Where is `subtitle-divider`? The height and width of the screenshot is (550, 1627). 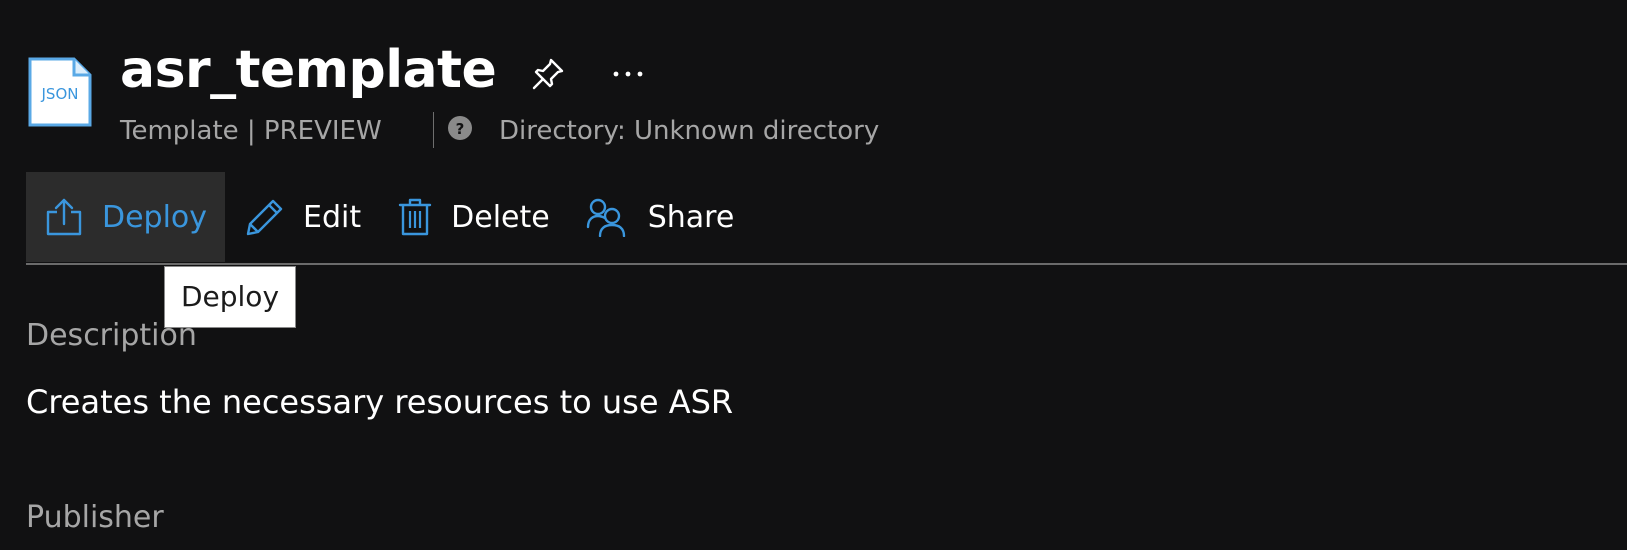 subtitle-divider is located at coordinates (433, 130).